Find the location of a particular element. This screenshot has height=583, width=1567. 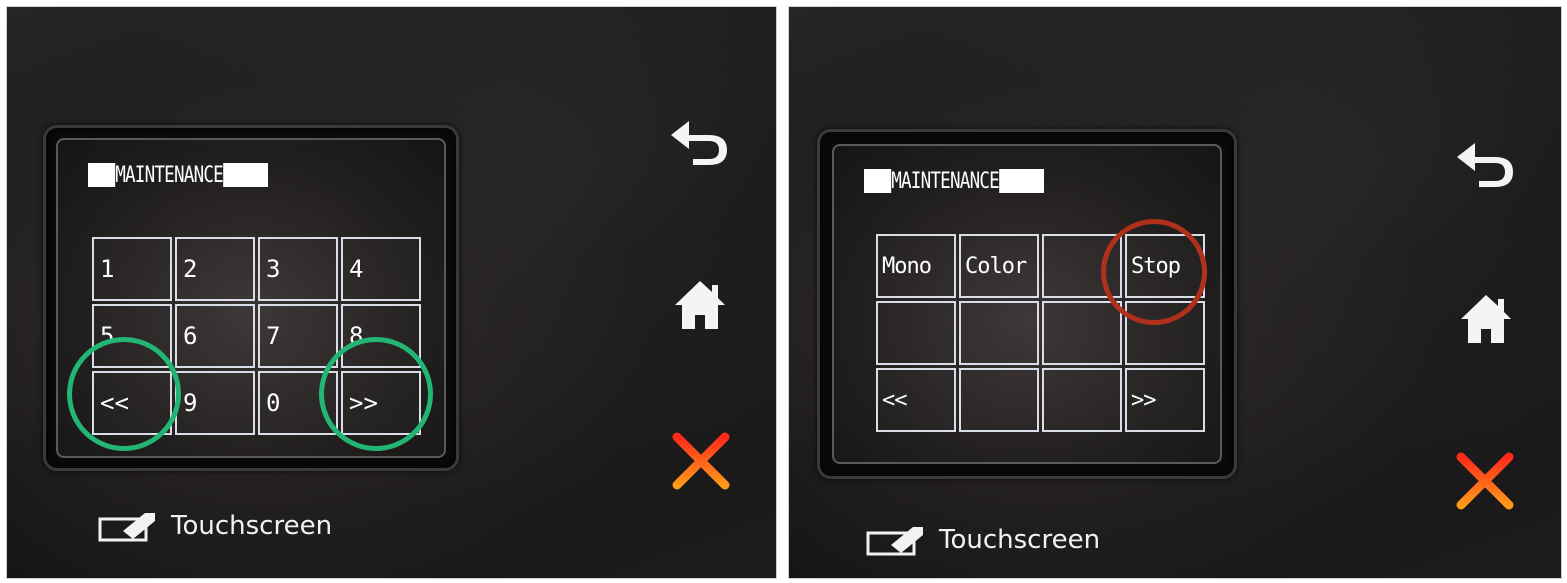

keypad: 1 2 3 4 5 6 7 8 << 9 0 >> is located at coordinates (256, 336).